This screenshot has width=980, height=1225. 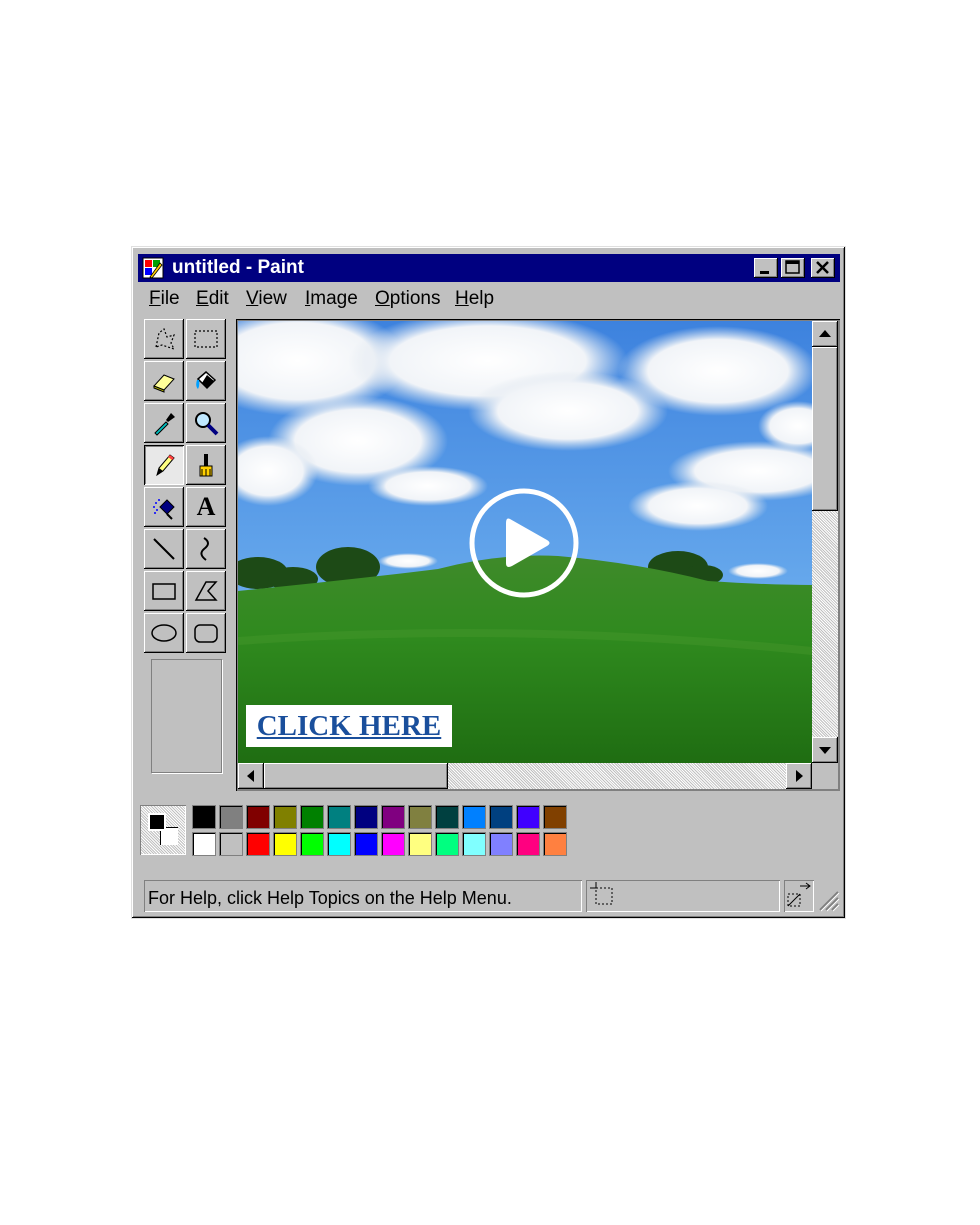 What do you see at coordinates (825, 429) in the screenshot?
I see `vertical-scroll-thumb` at bounding box center [825, 429].